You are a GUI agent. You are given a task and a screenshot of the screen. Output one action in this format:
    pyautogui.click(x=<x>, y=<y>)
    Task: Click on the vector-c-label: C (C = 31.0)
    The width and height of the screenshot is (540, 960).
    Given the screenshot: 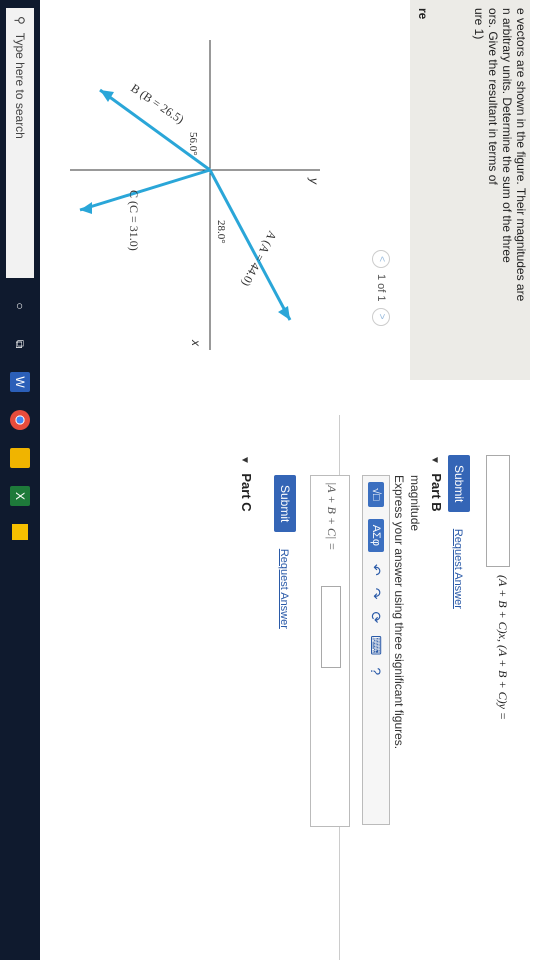 What is the action you would take?
    pyautogui.click(x=134, y=220)
    